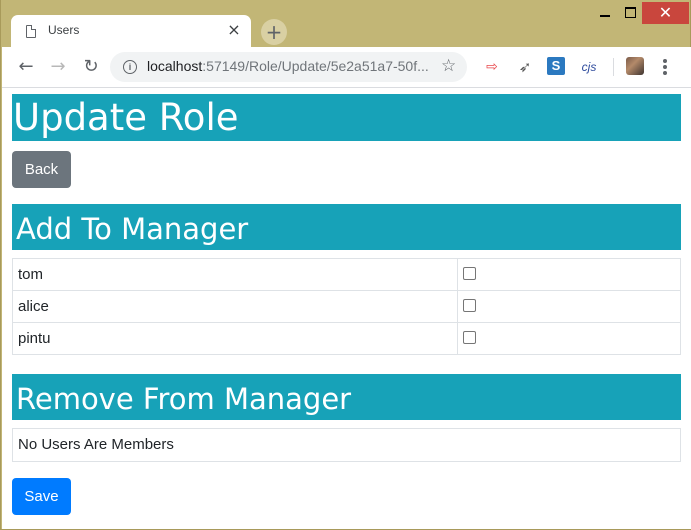  I want to click on minimize-button, so click(605, 13).